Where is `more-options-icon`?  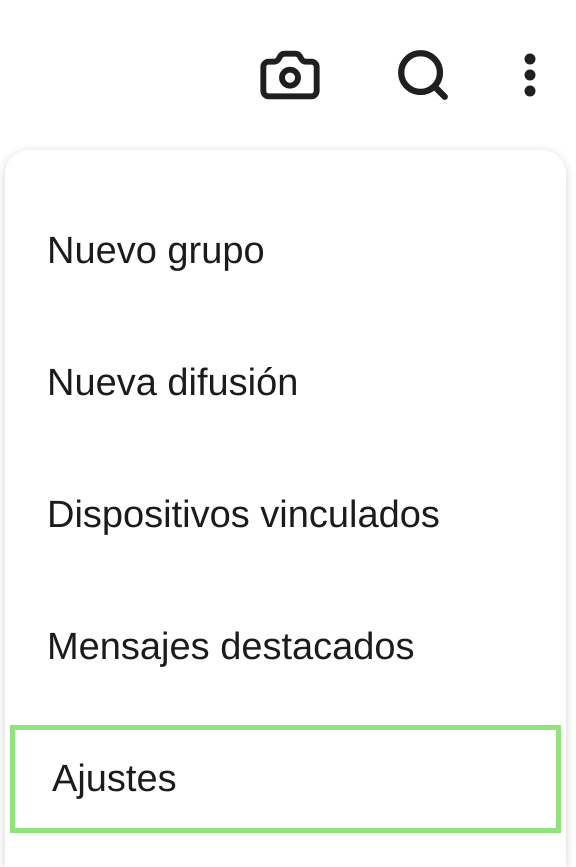
more-options-icon is located at coordinates (530, 75).